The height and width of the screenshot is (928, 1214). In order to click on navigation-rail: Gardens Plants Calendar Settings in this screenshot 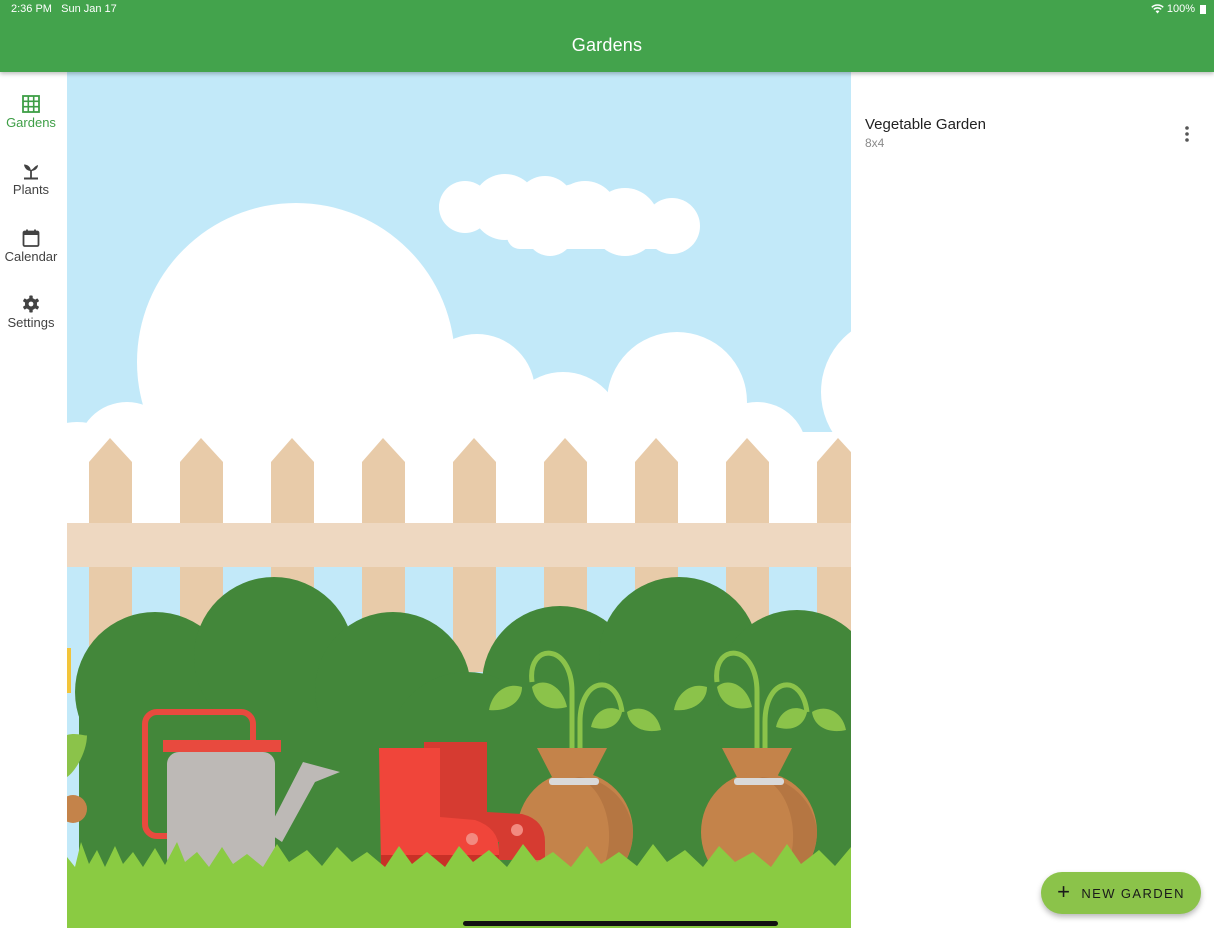, I will do `click(33, 500)`.